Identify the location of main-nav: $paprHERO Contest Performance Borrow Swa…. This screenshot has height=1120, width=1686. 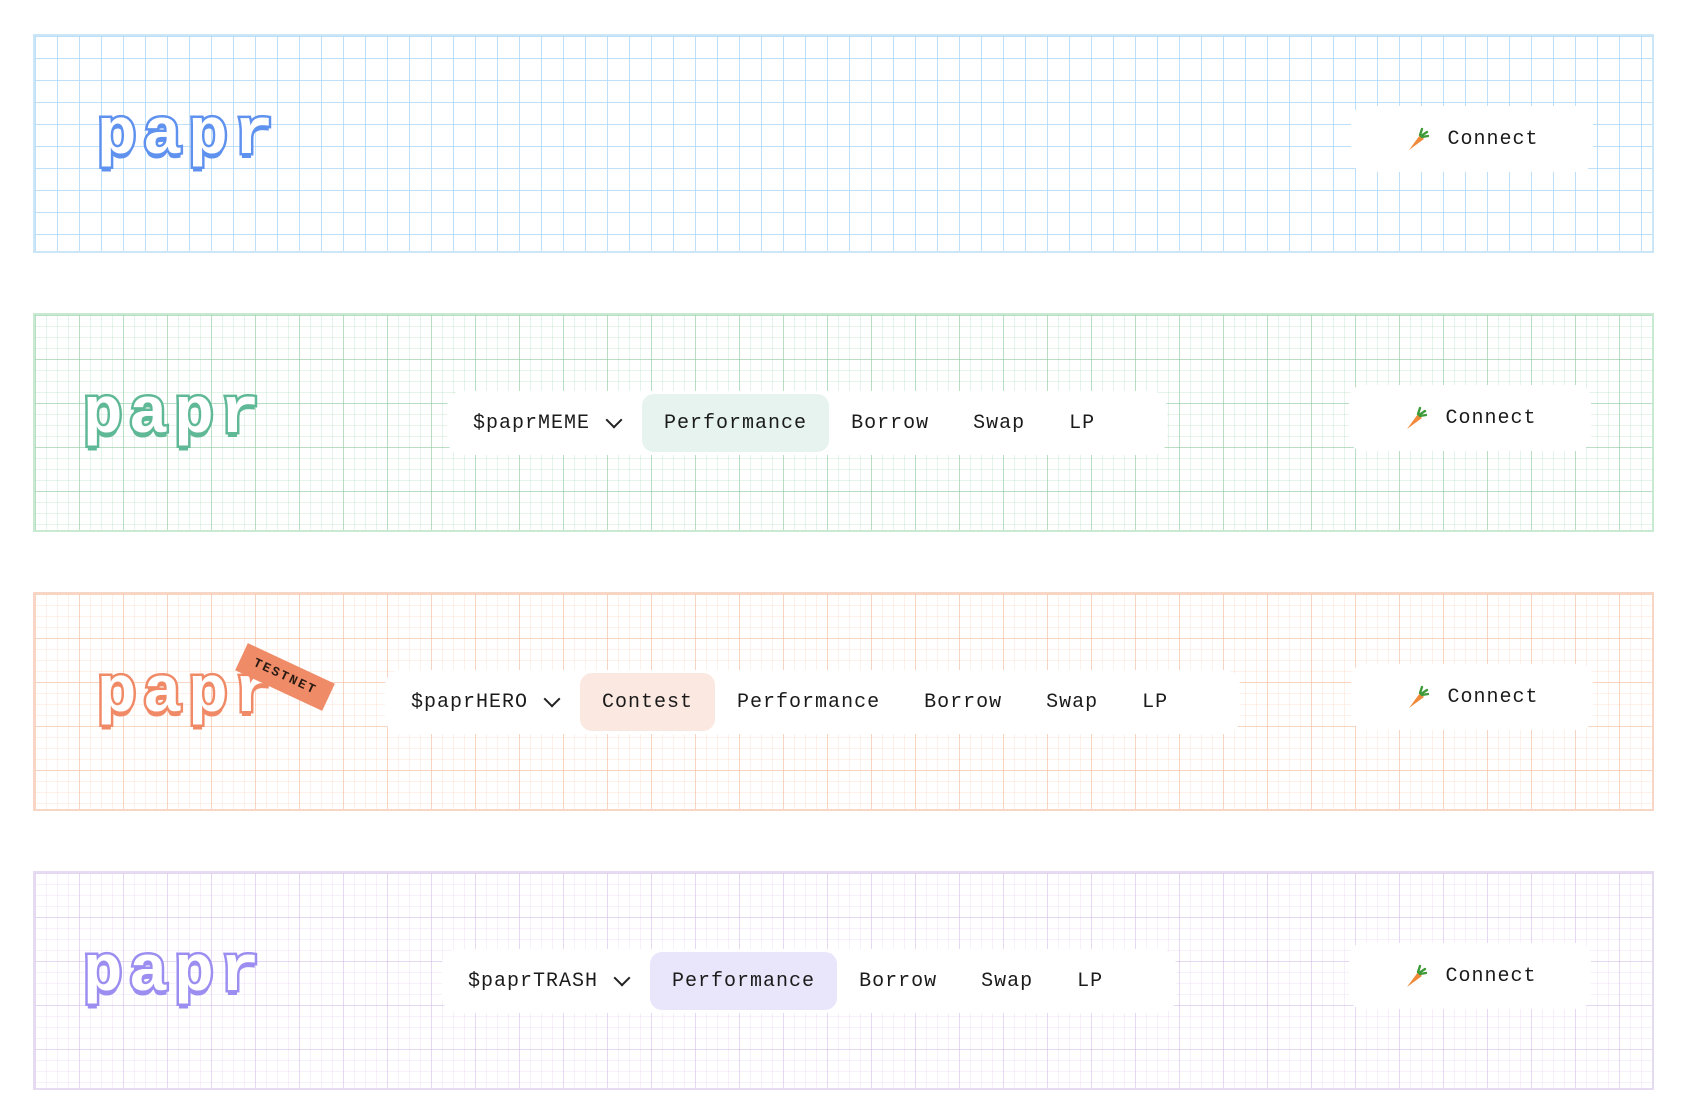
(812, 702).